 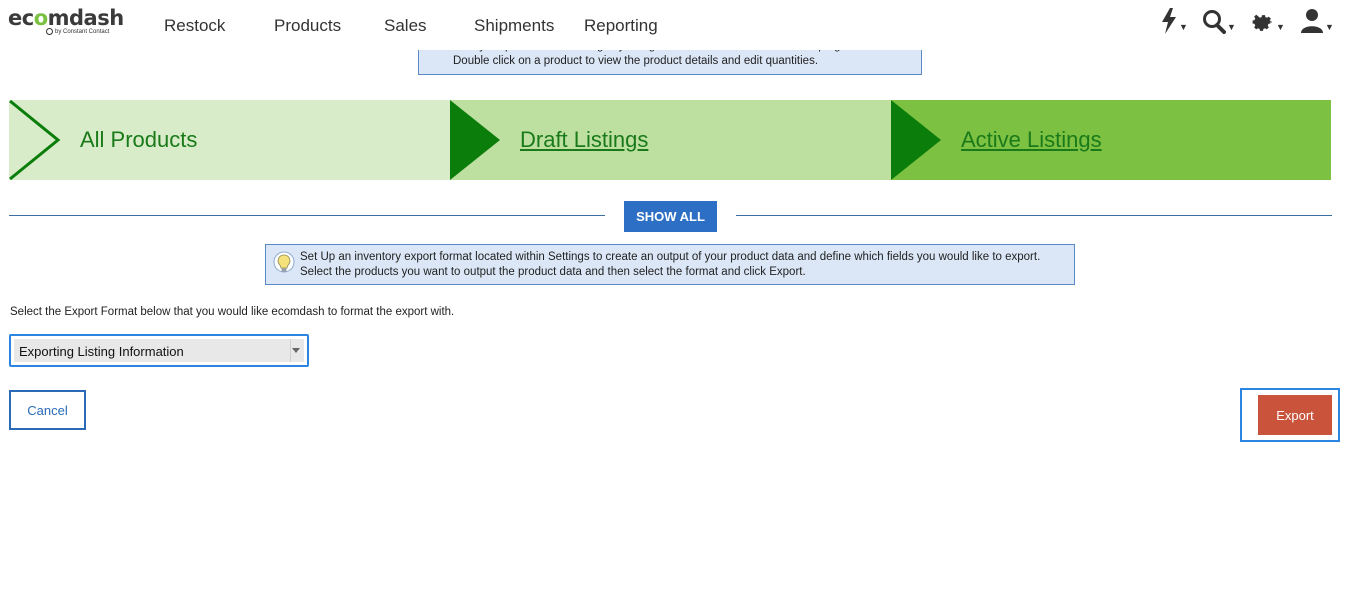 I want to click on actions-menu: ▼, so click(x=1174, y=21).